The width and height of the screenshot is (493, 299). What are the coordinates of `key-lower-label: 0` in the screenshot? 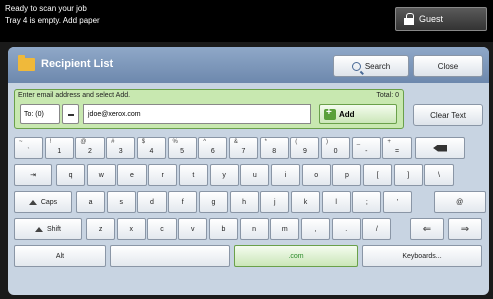 It's located at (335, 151).